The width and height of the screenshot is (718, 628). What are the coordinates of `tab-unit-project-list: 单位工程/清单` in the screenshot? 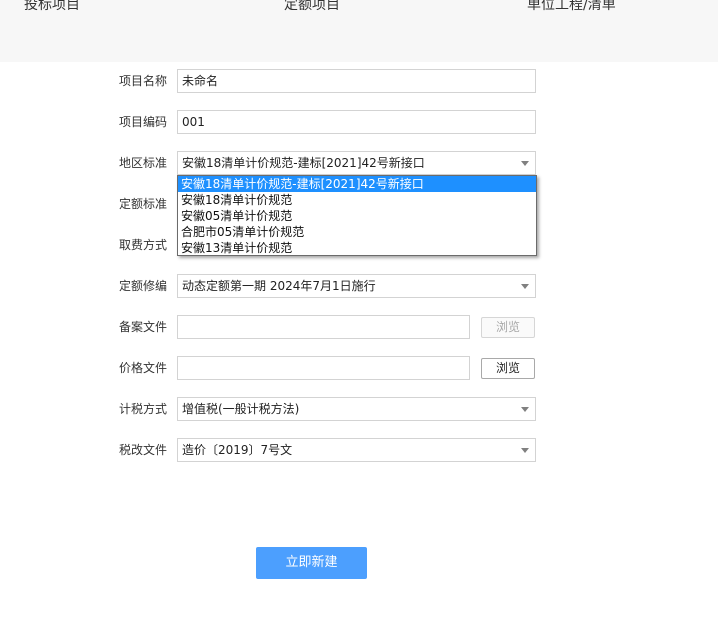 It's located at (571, 7).